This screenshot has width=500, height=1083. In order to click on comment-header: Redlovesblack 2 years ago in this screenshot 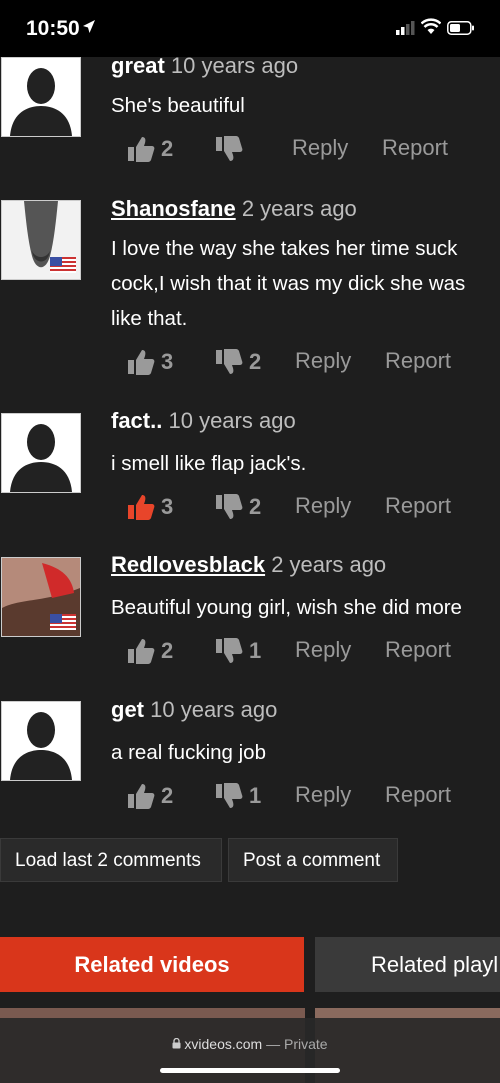, I will do `click(248, 565)`.